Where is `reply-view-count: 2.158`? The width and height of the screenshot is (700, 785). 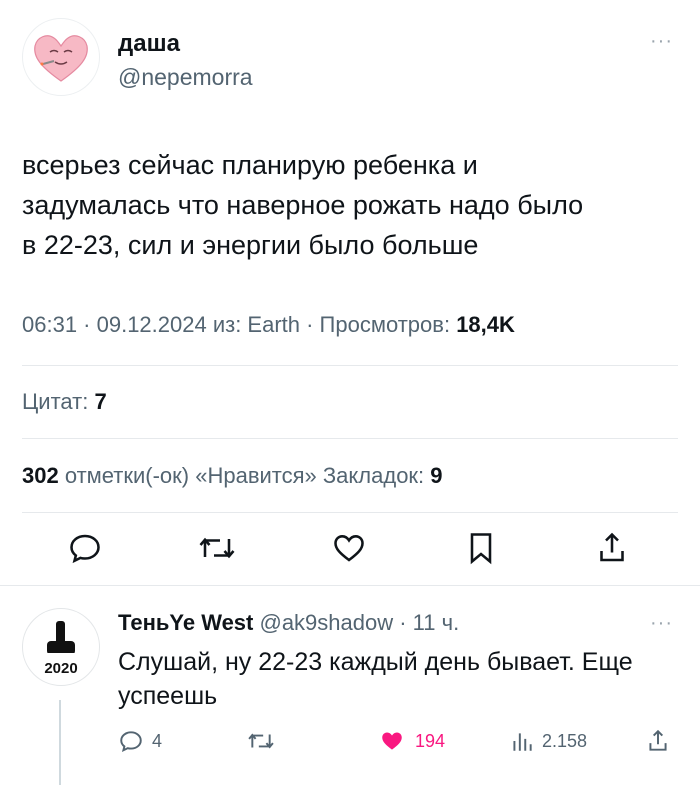 reply-view-count: 2.158 is located at coordinates (565, 740).